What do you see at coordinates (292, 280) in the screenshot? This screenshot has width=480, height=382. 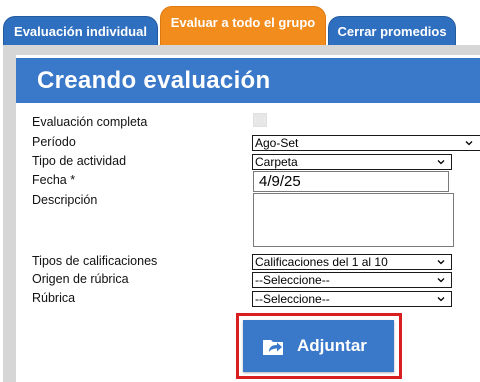 I see `origen-rubrica-value: --Seleccione--` at bounding box center [292, 280].